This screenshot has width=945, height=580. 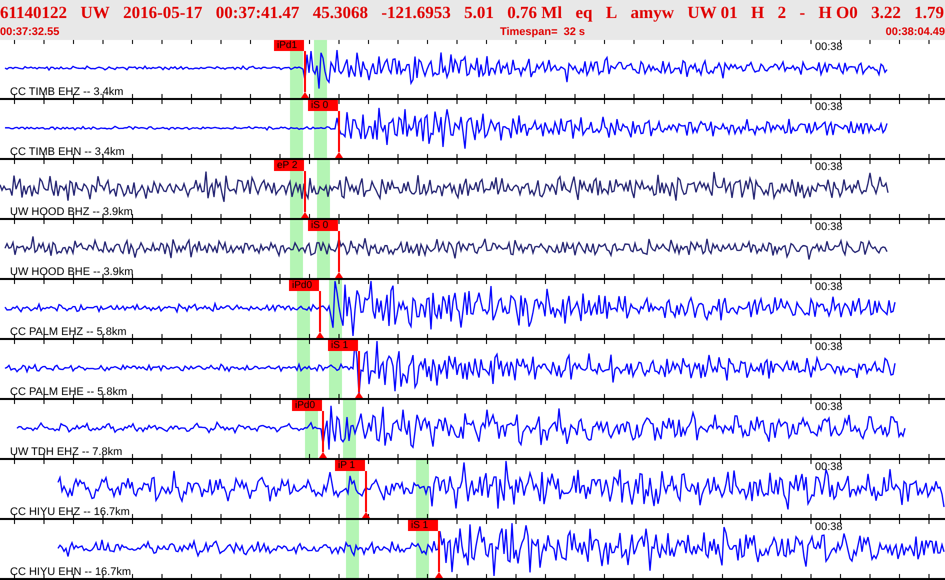 I want to click on event-field: UW, so click(x=95, y=12).